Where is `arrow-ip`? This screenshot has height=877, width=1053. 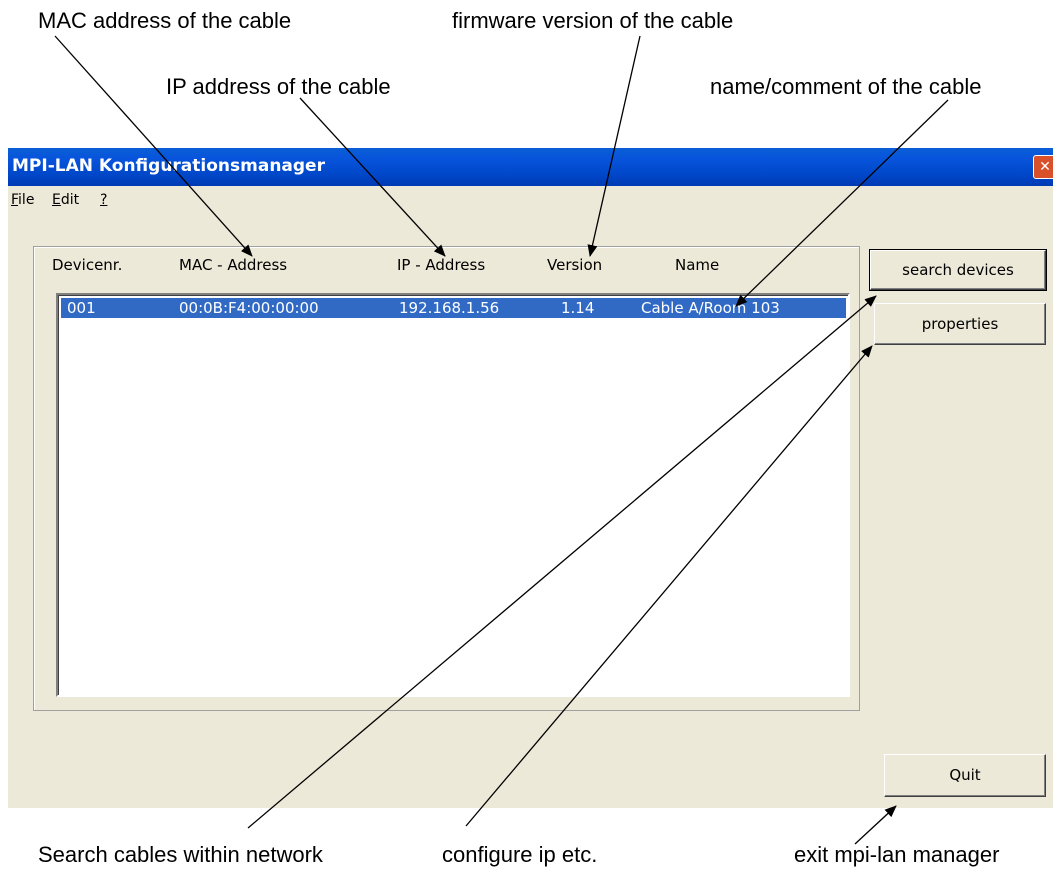 arrow-ip is located at coordinates (372, 177).